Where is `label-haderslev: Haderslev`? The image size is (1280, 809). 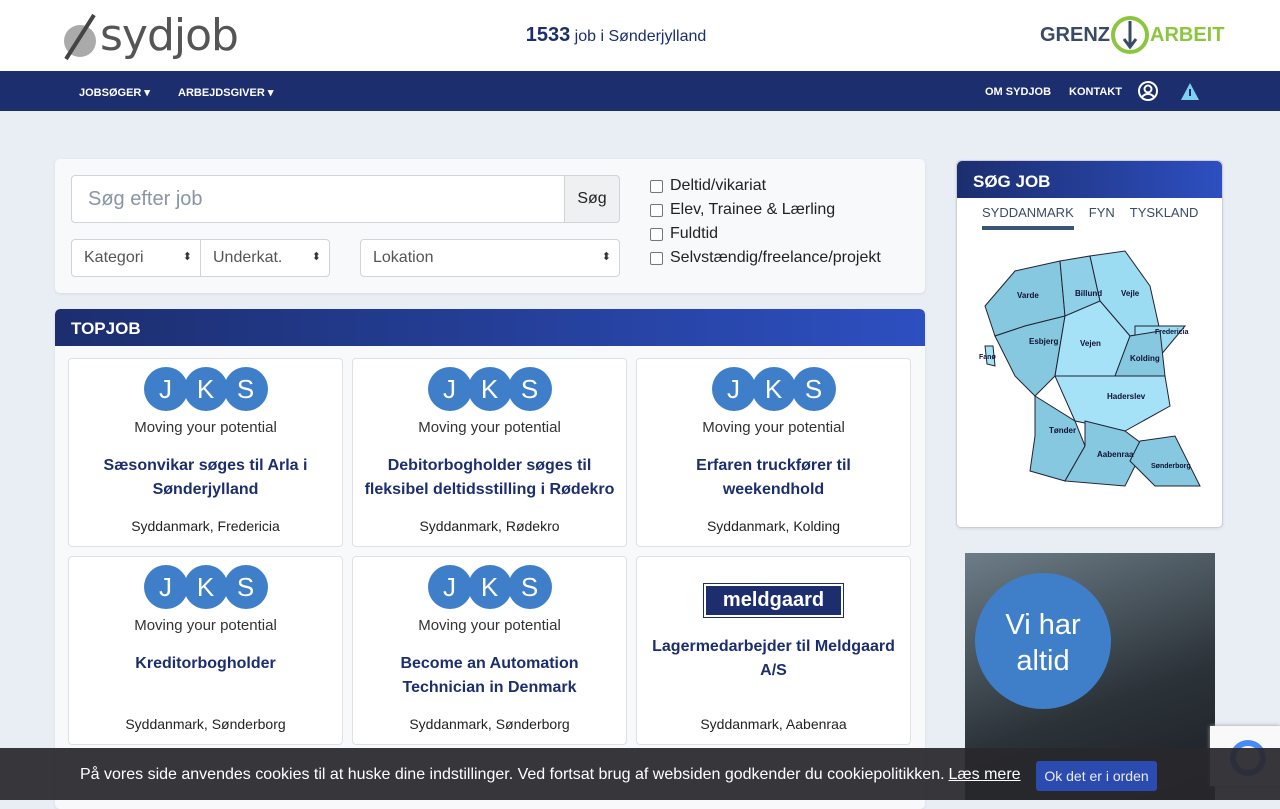 label-haderslev: Haderslev is located at coordinates (1126, 396).